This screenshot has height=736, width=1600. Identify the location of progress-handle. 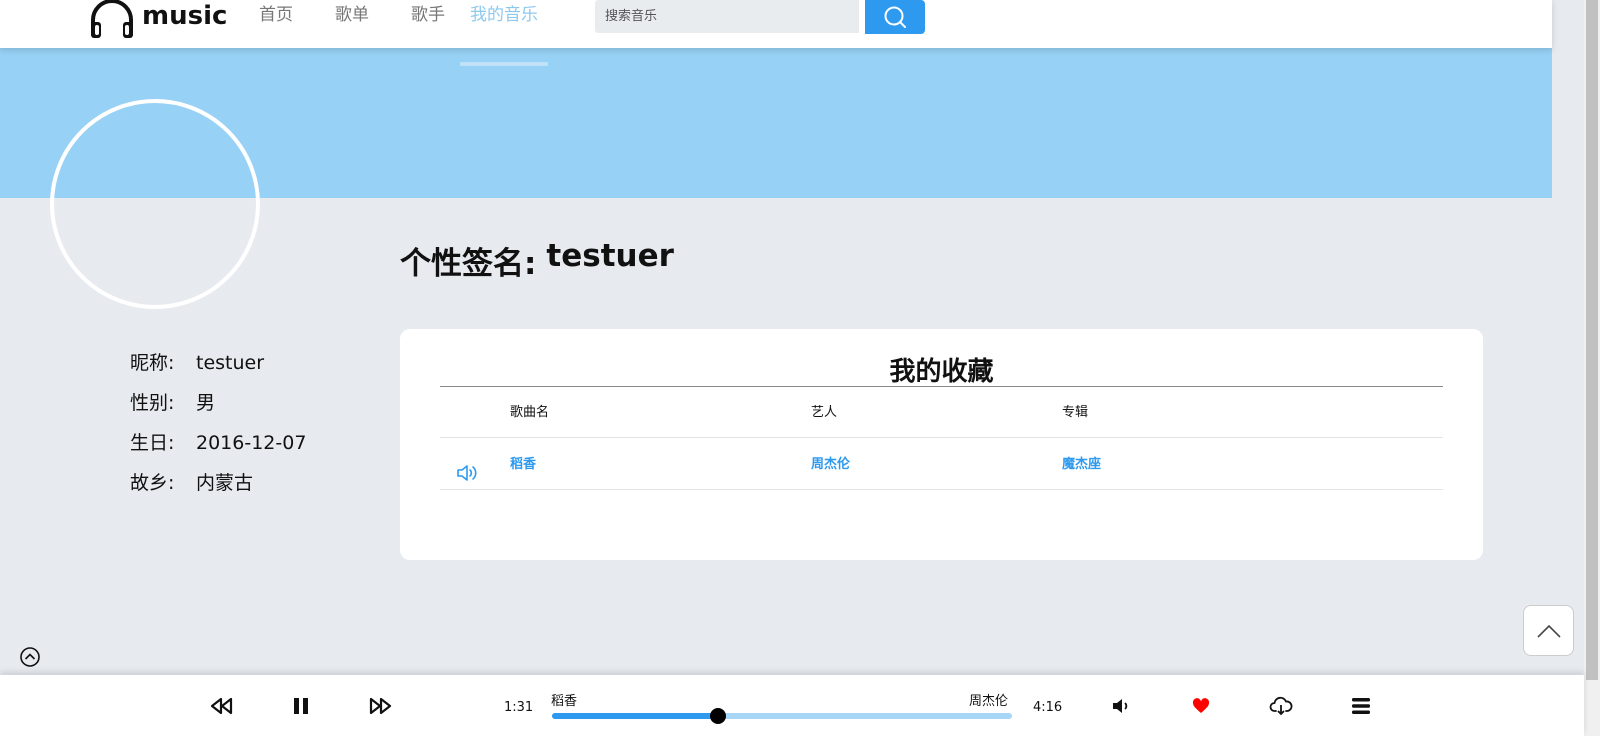
(717, 716).